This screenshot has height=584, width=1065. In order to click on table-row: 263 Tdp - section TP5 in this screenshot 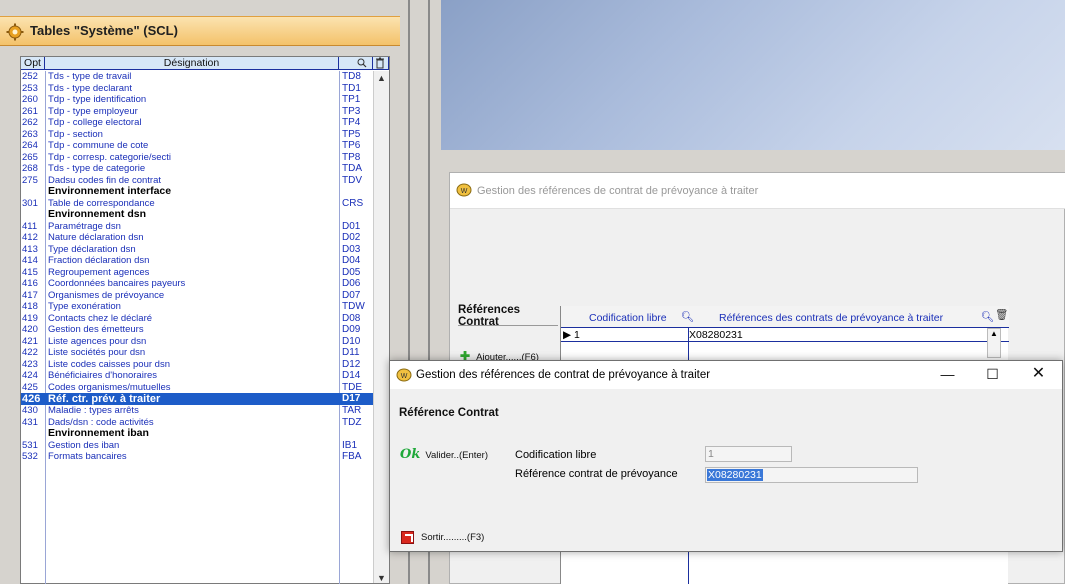, I will do `click(197, 135)`.